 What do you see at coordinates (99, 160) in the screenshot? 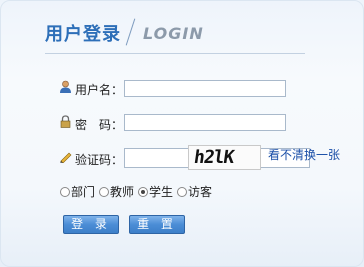
I see `captcha-label: 验证码：` at bounding box center [99, 160].